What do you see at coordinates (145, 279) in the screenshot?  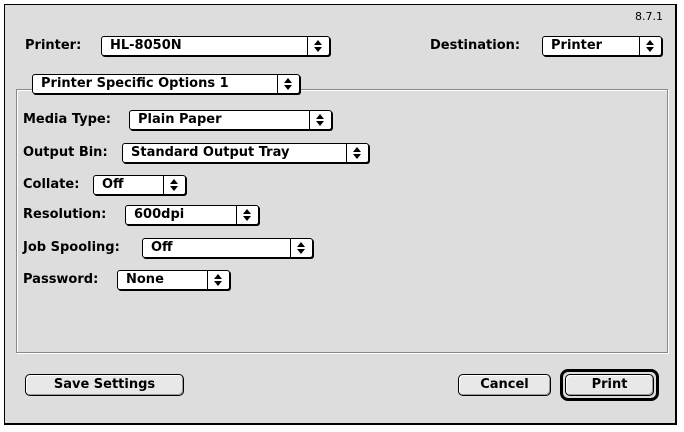 I see `password-popup-value: None` at bounding box center [145, 279].